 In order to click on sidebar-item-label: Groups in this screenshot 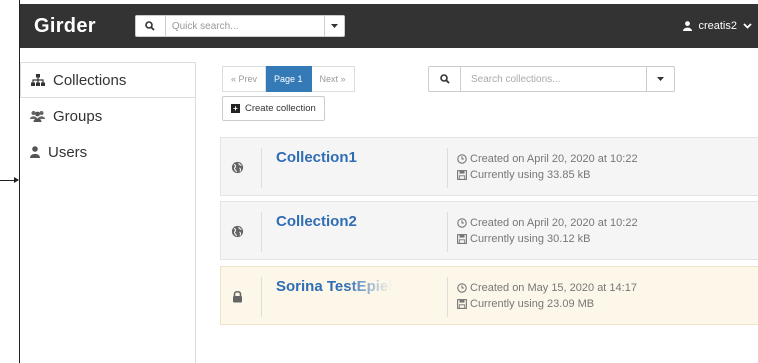, I will do `click(78, 116)`.